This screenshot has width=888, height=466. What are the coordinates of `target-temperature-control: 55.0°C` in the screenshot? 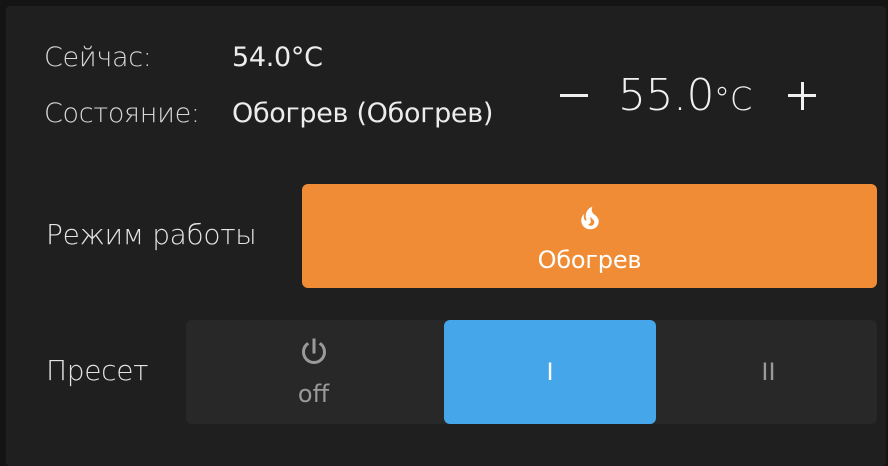 It's located at (690, 96).